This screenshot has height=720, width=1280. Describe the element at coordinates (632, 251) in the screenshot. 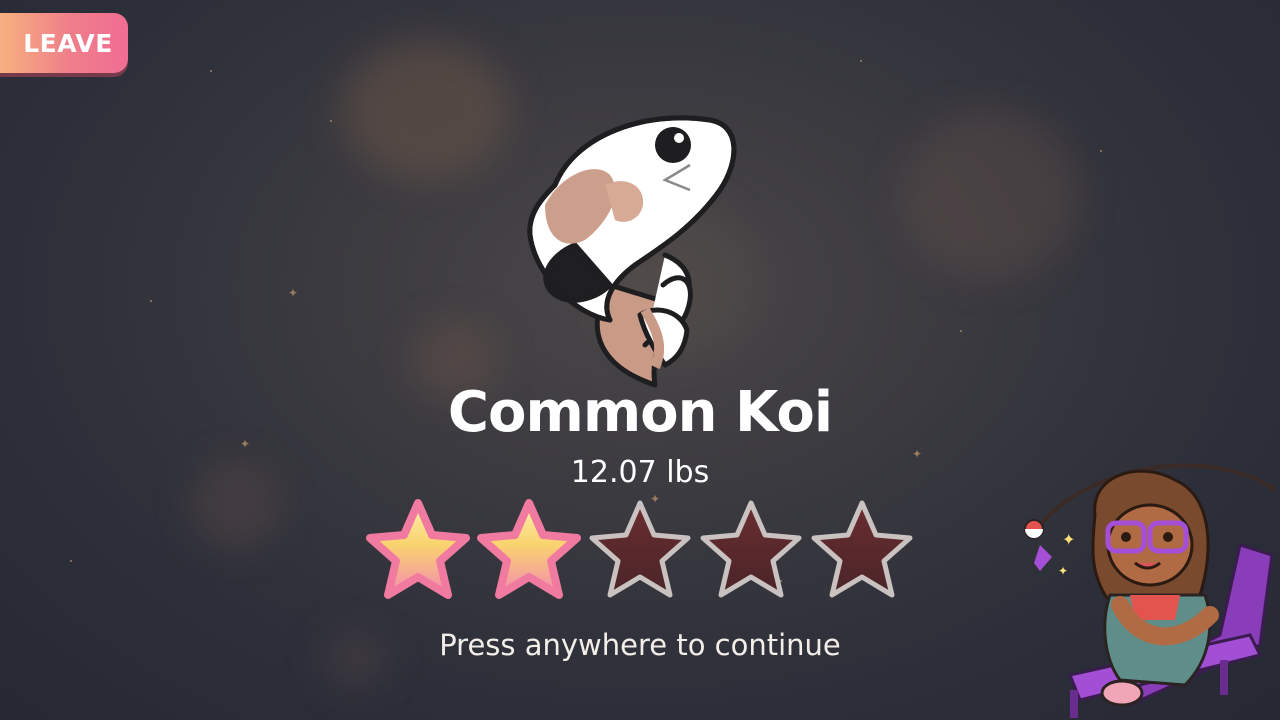

I see `koi-fish-illustration` at that location.